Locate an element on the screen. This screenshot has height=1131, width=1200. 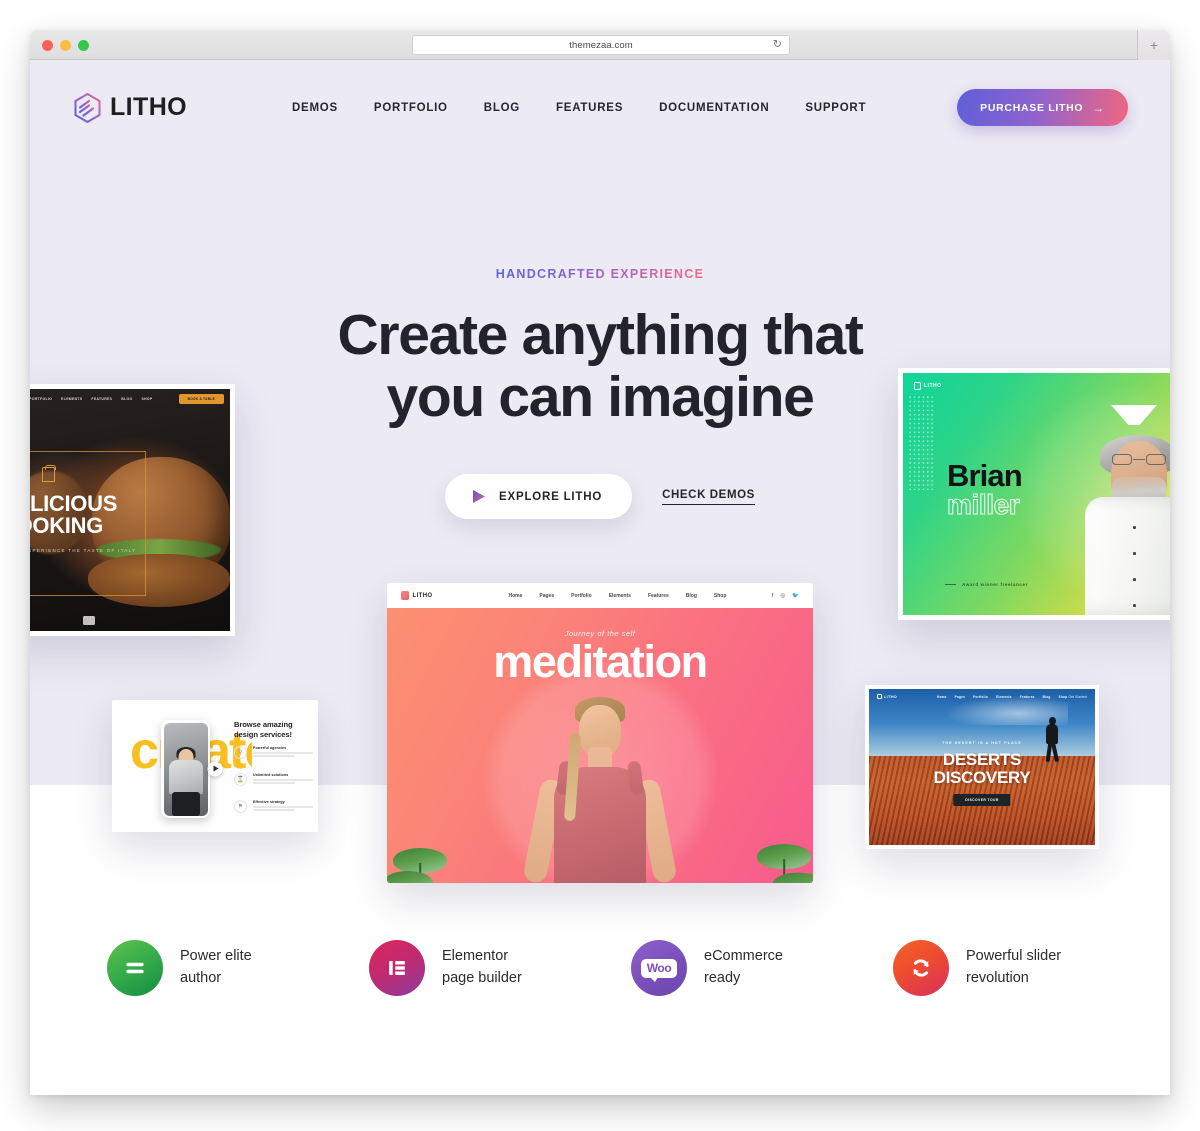
nav-item-blog: BLOG is located at coordinates (502, 108).